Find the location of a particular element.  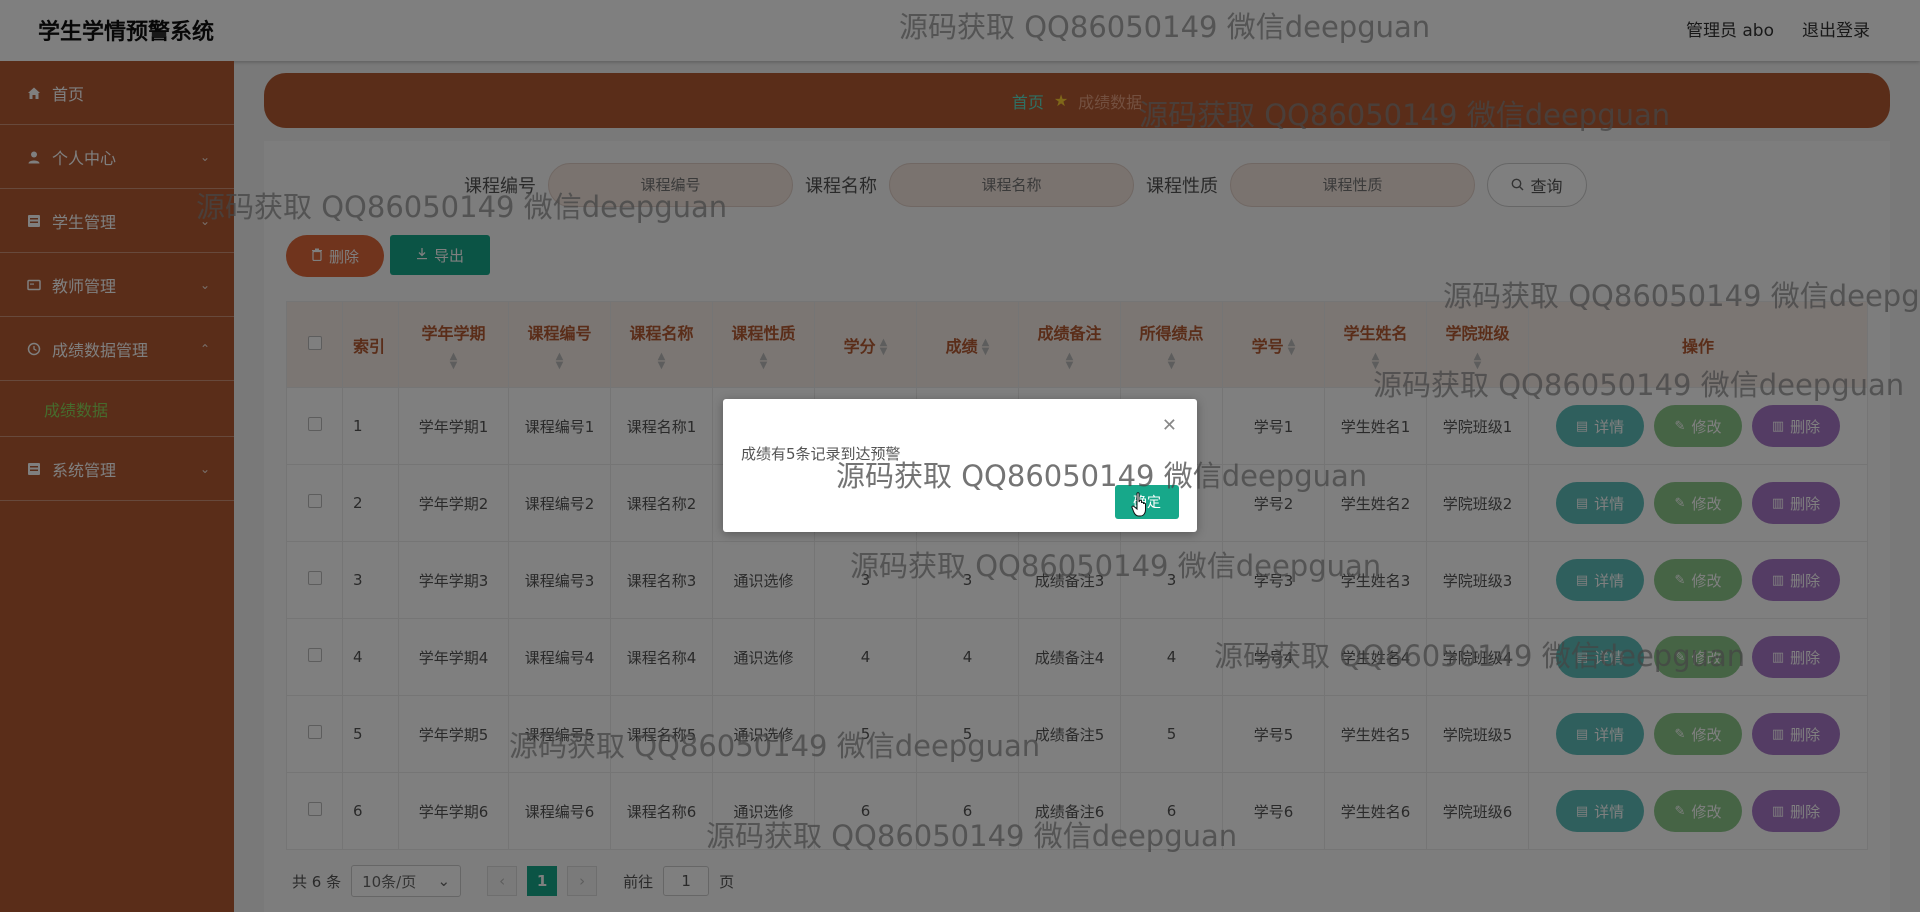

hand-cursor-icon is located at coordinates (1138, 504).